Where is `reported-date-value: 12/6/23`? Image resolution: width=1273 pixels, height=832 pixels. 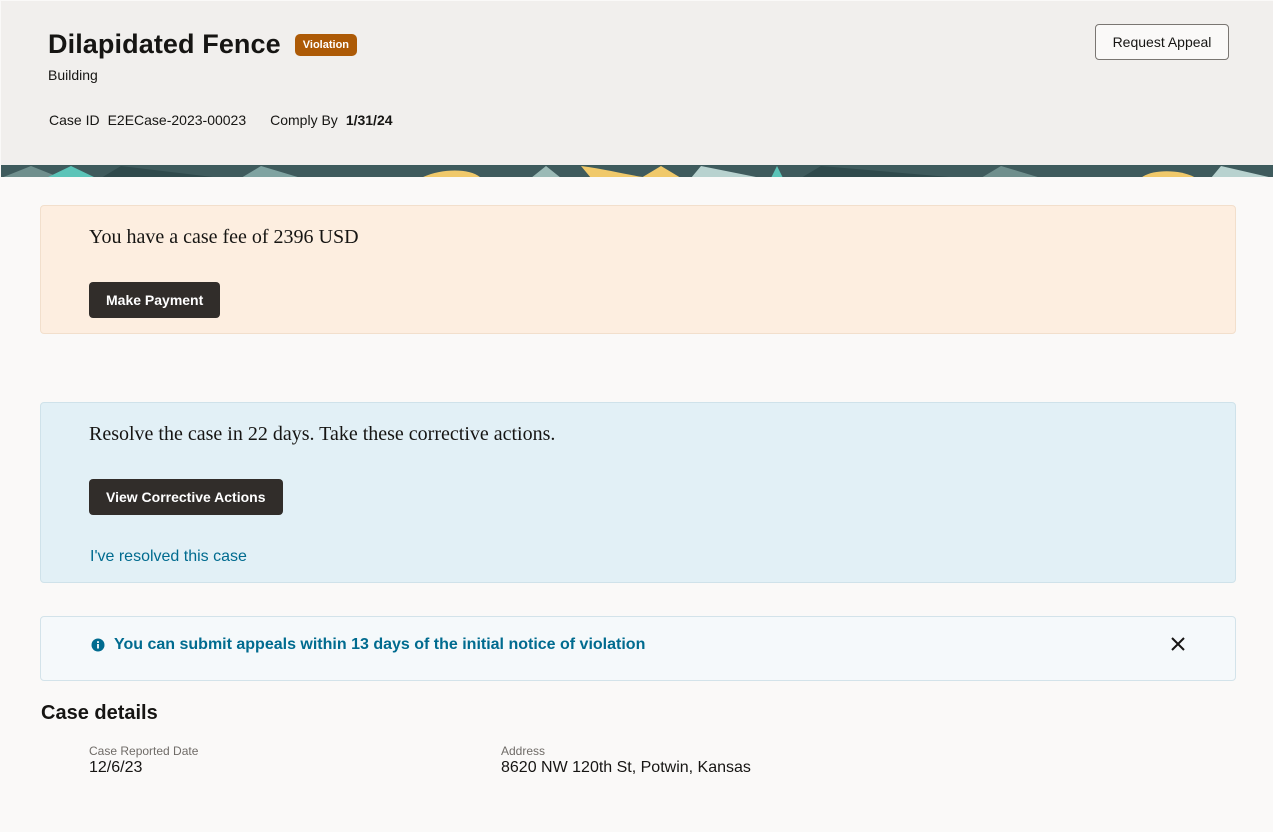
reported-date-value: 12/6/23 is located at coordinates (116, 767).